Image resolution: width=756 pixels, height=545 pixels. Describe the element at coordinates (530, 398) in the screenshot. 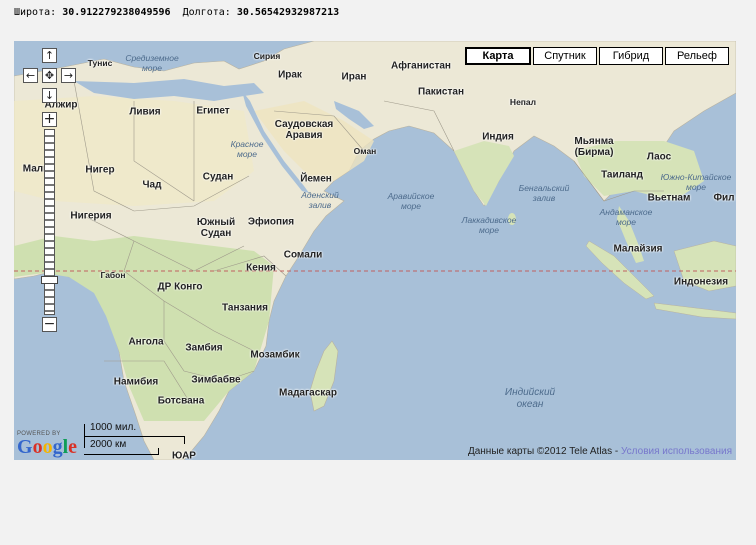

I see `label-indian-ocean: Индийский океан` at that location.